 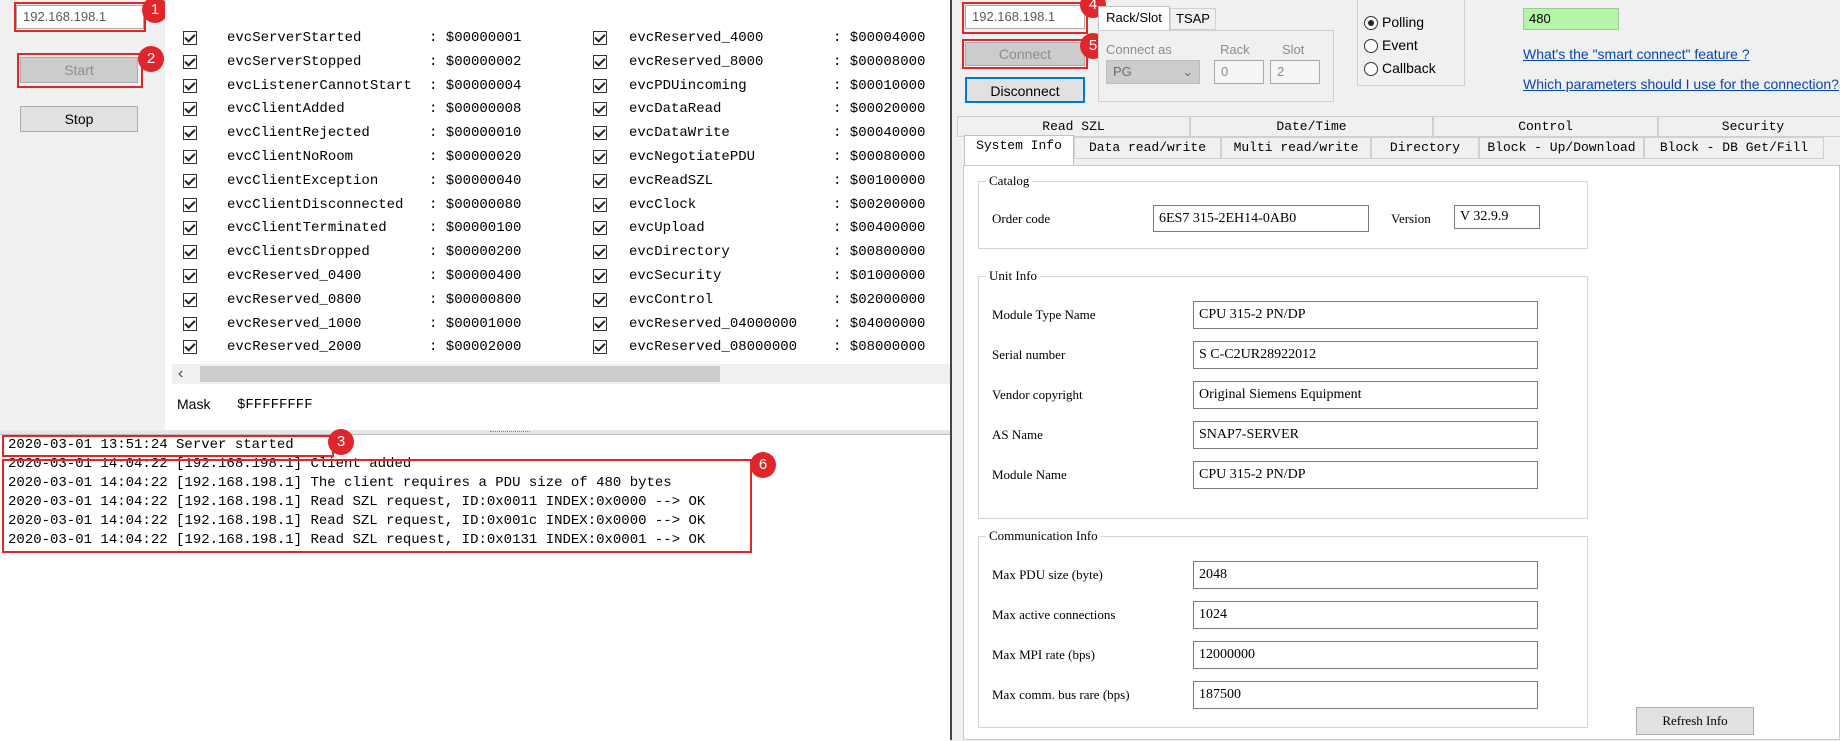 I want to click on event-value: : $00000002, so click(x=475, y=61).